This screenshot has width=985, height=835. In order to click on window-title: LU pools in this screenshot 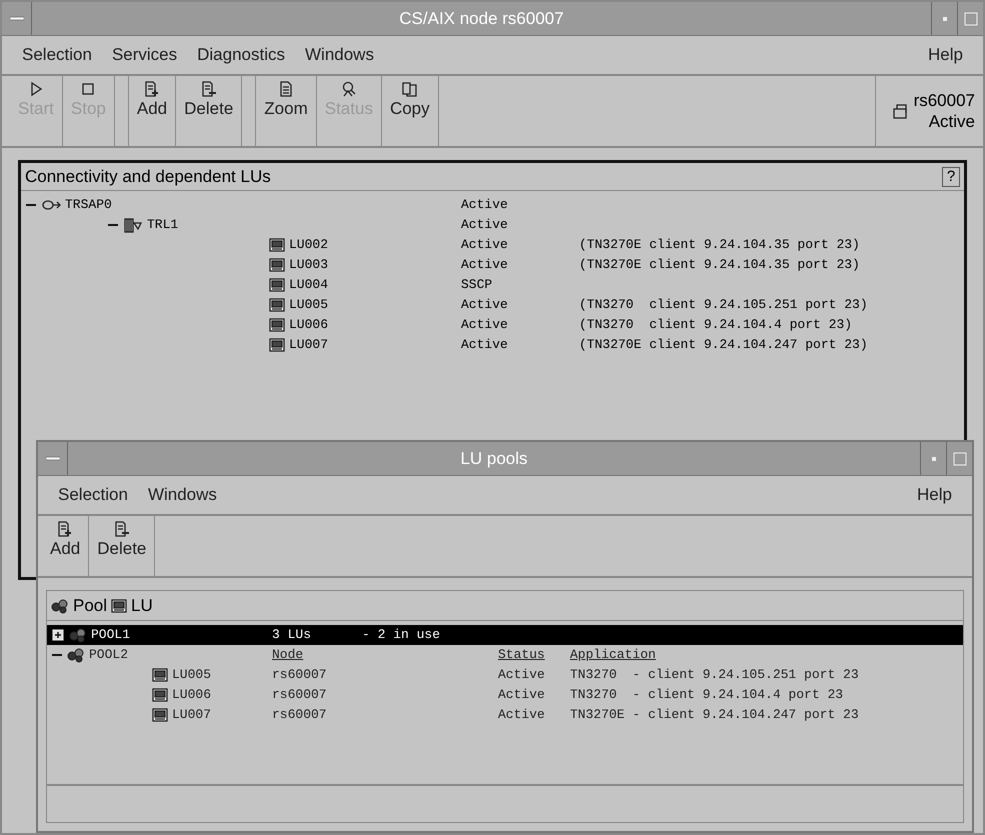, I will do `click(494, 459)`.